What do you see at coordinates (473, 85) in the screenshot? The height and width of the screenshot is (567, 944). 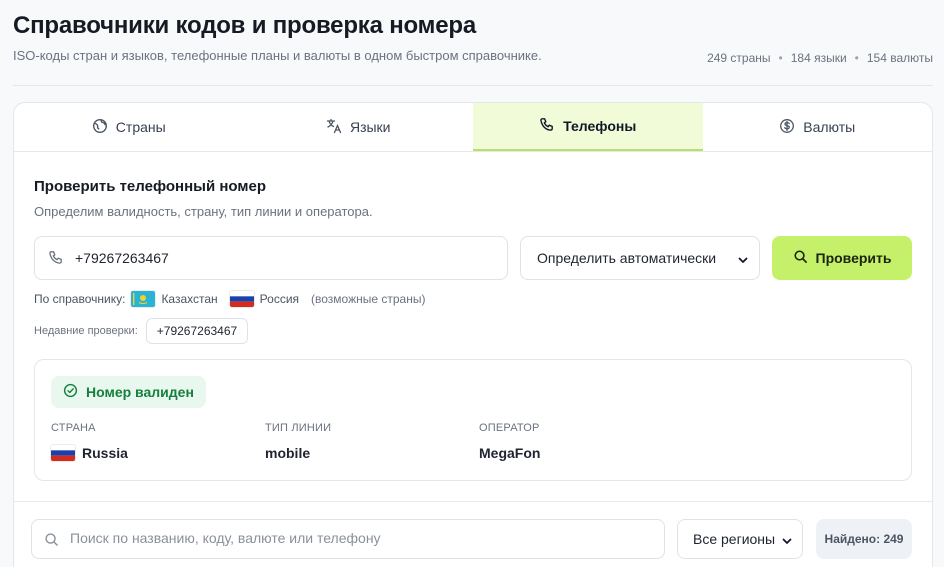 I see `header-divider` at bounding box center [473, 85].